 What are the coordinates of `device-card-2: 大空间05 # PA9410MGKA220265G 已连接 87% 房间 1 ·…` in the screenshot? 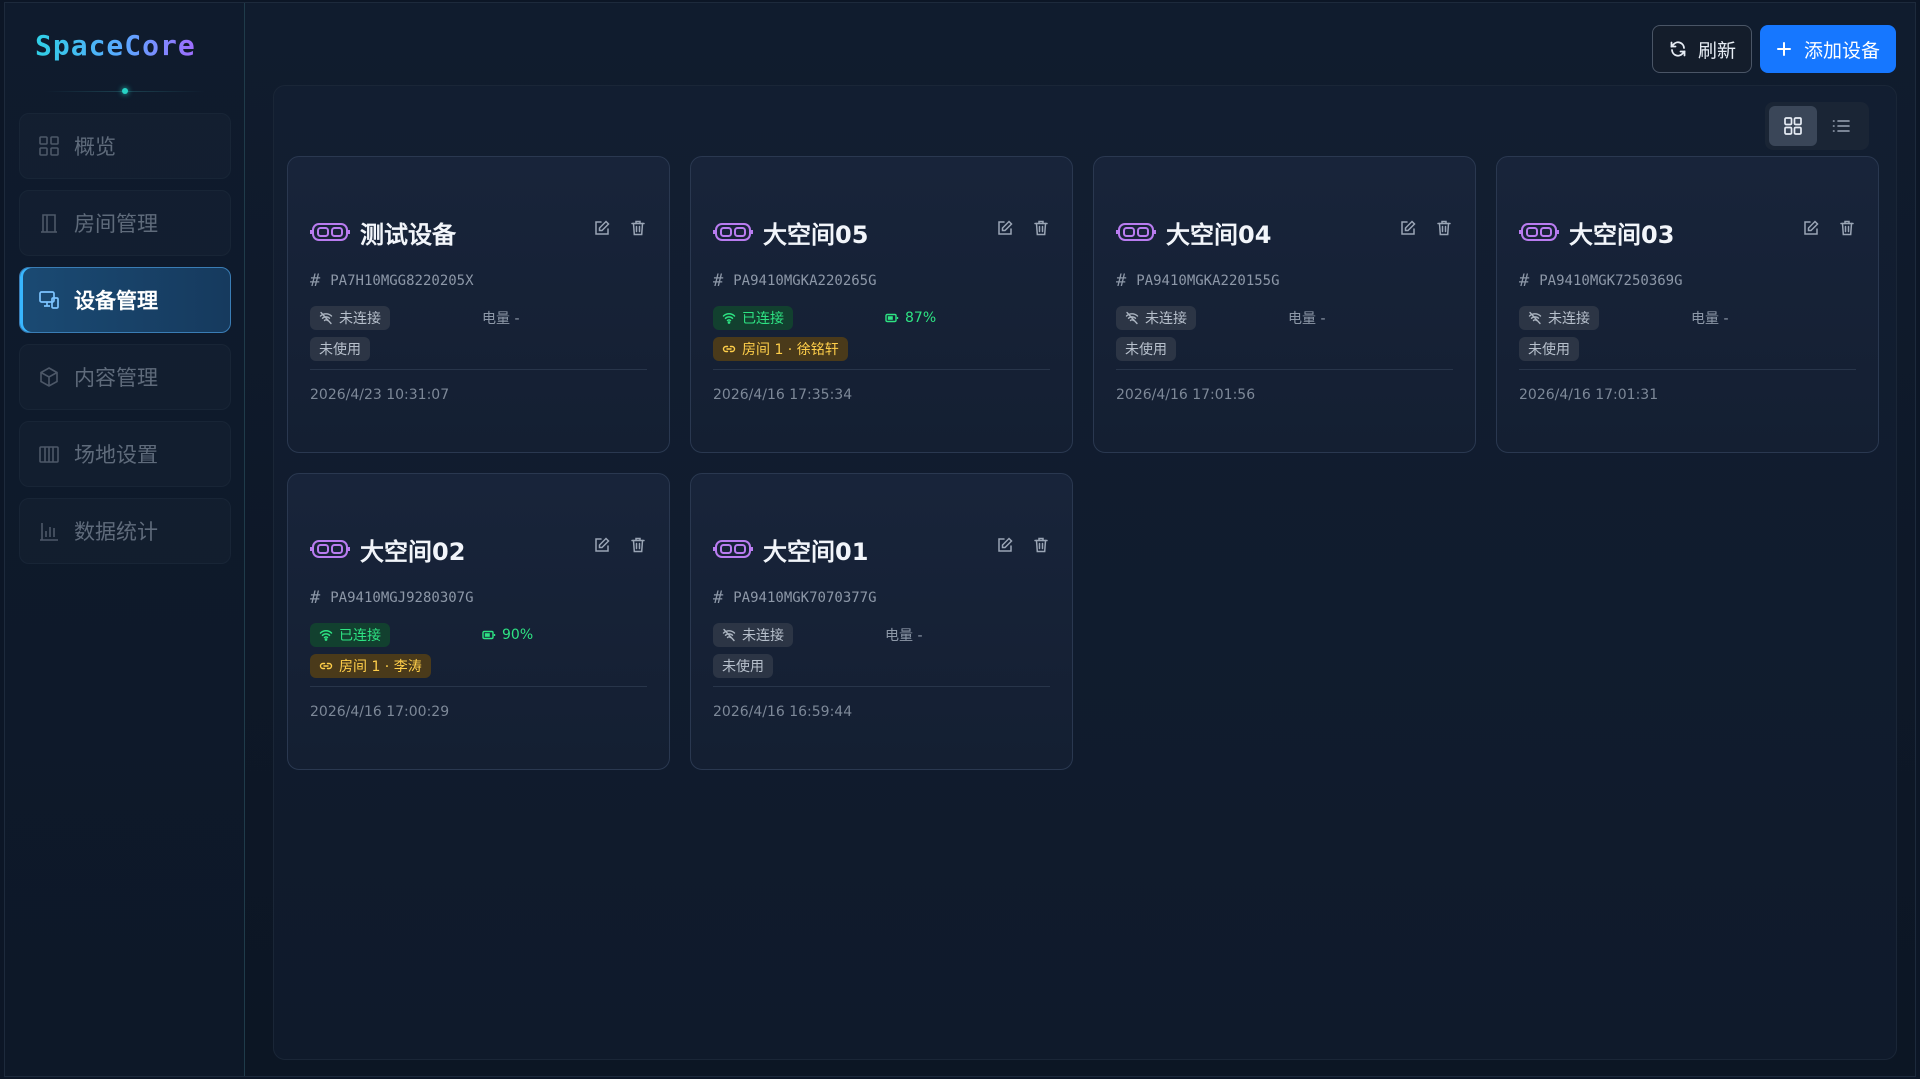 It's located at (881, 304).